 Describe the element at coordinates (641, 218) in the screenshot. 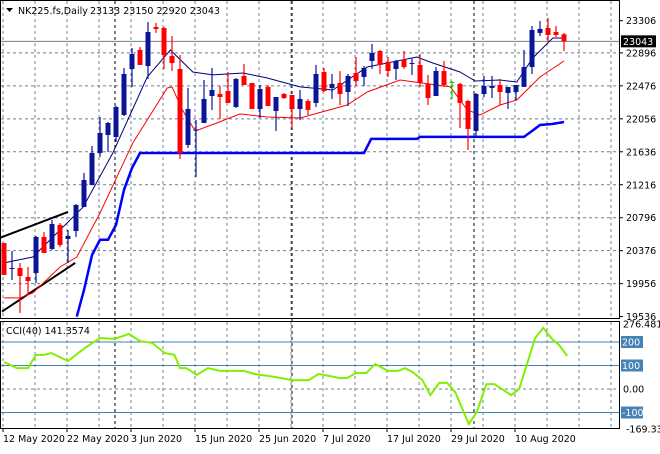

I see `y-tick-label: 20796` at that location.